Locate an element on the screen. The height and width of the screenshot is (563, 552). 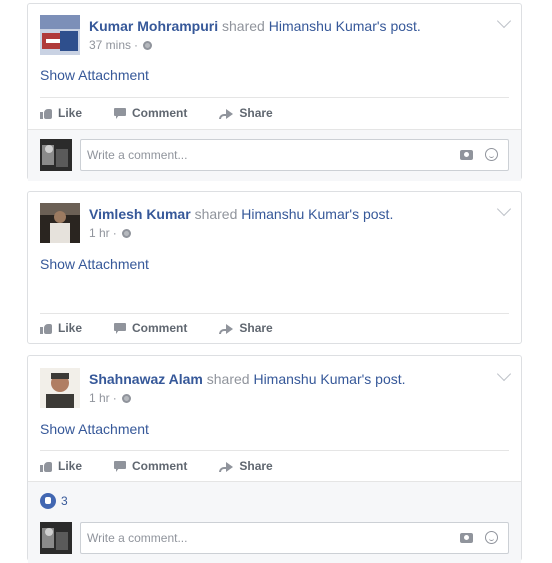
post-meta: 37 mins · is located at coordinates (121, 45).